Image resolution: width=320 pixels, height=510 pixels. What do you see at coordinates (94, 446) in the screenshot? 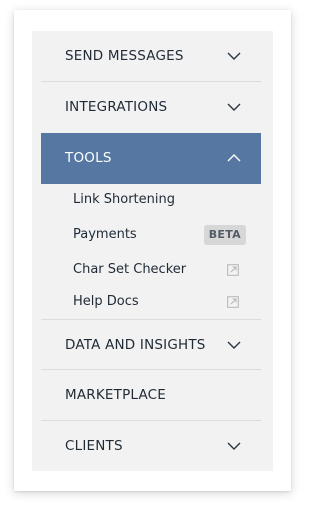
I see `nav-label: CLIENTS` at bounding box center [94, 446].